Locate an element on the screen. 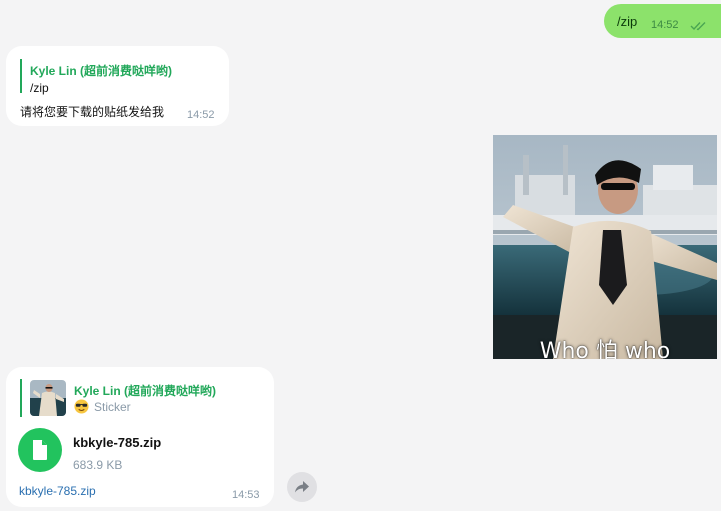 The width and height of the screenshot is (721, 511). outgoing-message-time: 14:52 is located at coordinates (665, 25).